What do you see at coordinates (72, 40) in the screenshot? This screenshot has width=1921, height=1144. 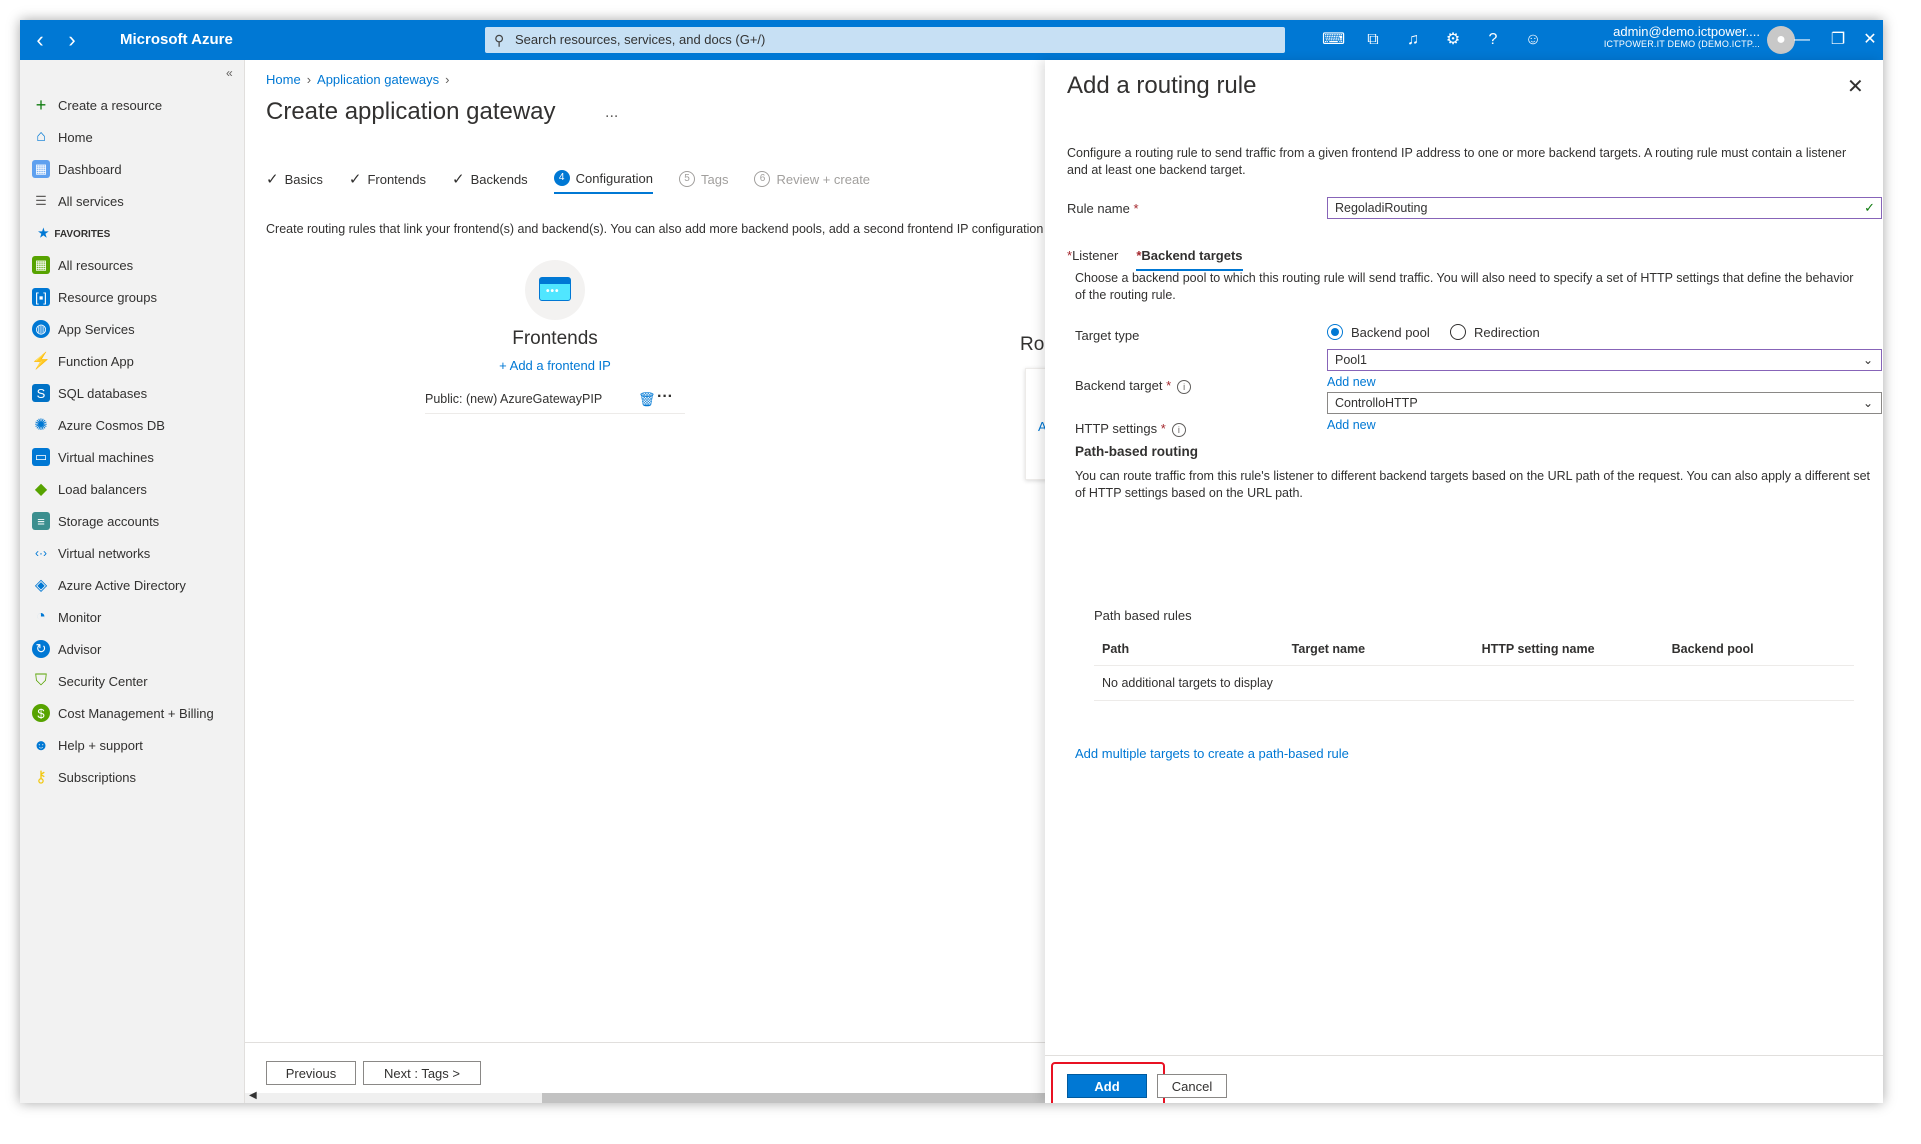 I see `forward-icon: ›` at bounding box center [72, 40].